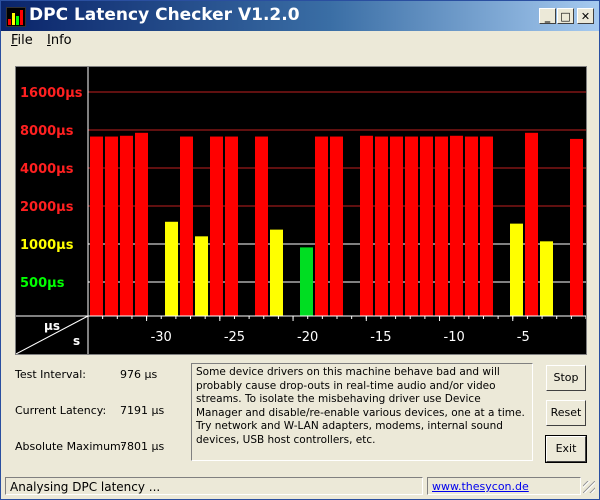 Image resolution: width=600 pixels, height=500 pixels. Describe the element at coordinates (42, 283) in the screenshot. I see `y-tick-label: 500µs` at that location.